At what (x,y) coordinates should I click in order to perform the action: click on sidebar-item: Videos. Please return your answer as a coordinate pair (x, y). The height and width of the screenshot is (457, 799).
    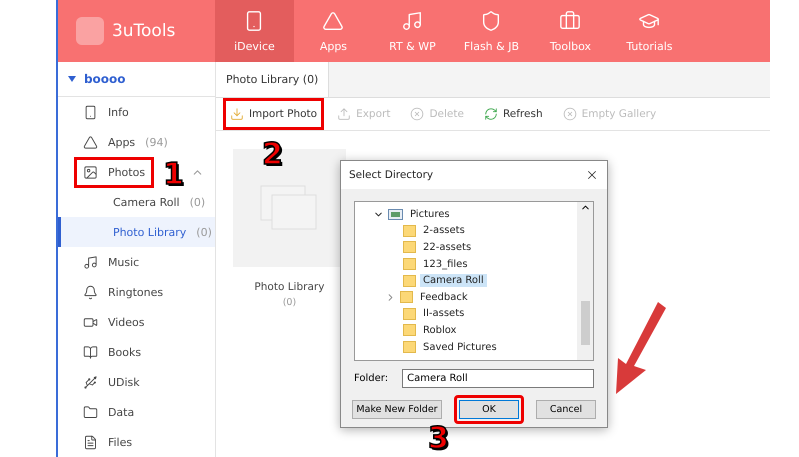
    Looking at the image, I should click on (136, 322).